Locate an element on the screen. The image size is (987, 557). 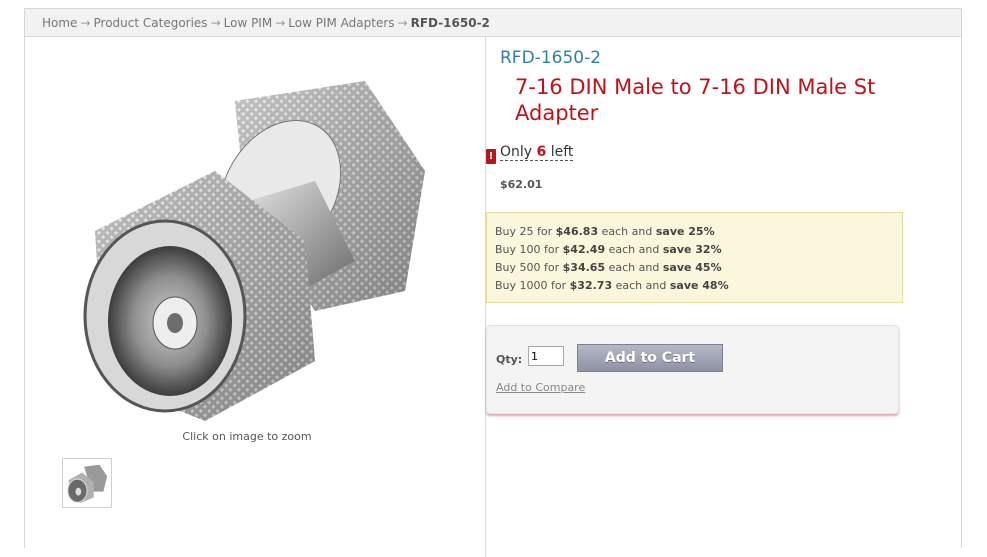
breadcrumb-low-pim: Low PIM is located at coordinates (248, 23).